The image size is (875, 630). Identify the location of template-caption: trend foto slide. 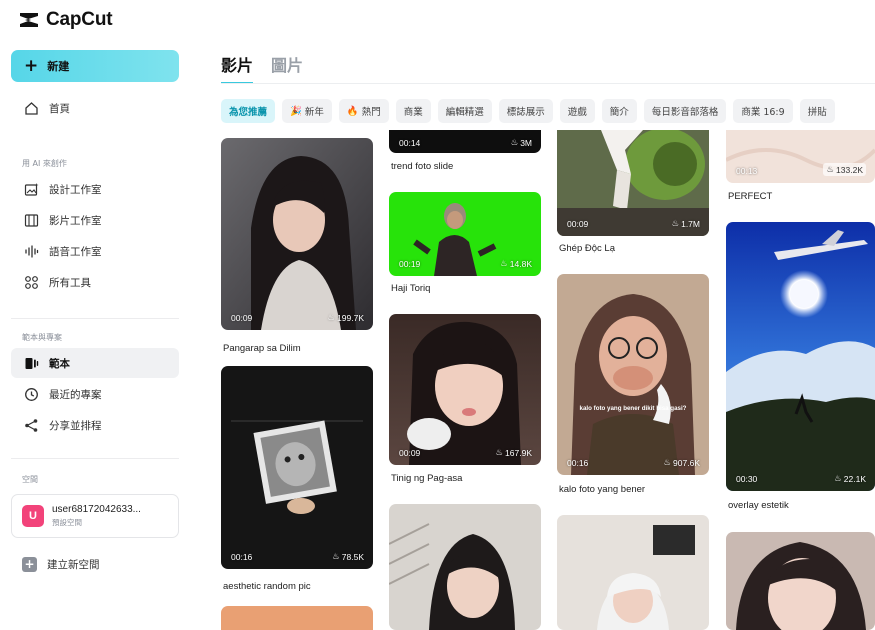
(422, 166).